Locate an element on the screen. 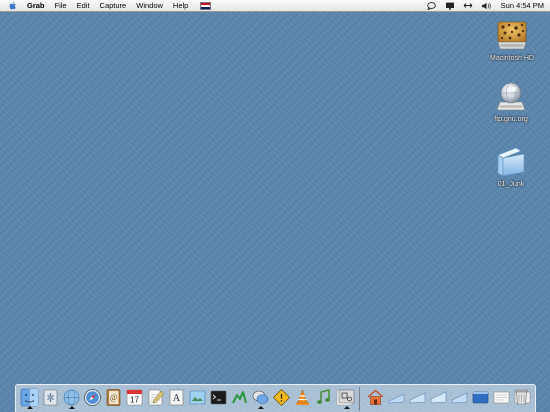 Image resolution: width=550 pixels, height=412 pixels. system-preferences-icon is located at coordinates (50, 397).